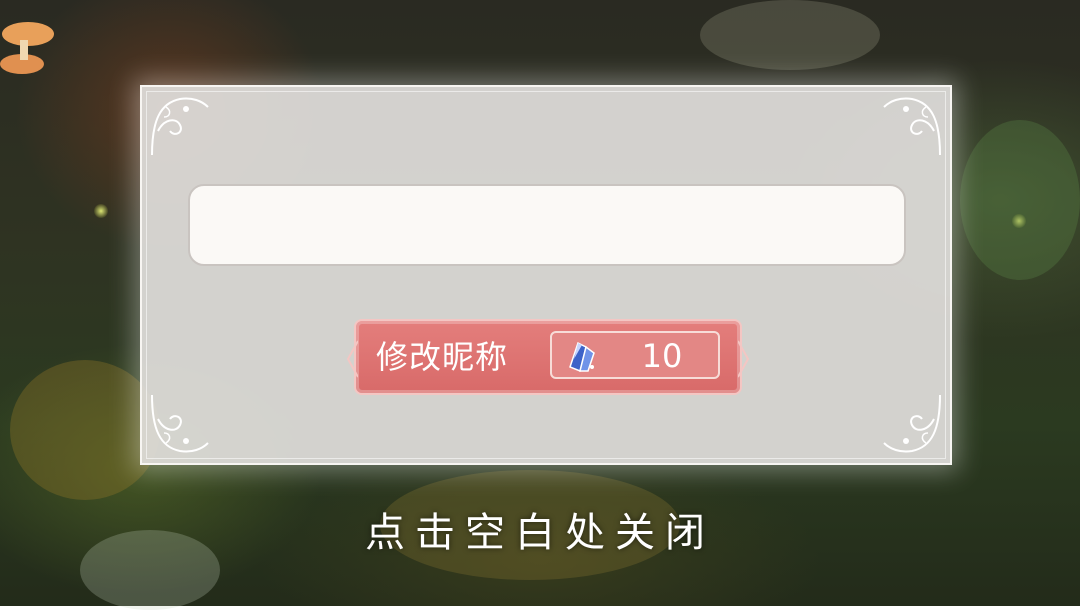 This screenshot has height=610, width=1080. Describe the element at coordinates (548, 357) in the screenshot. I see `rename-nickname-button: 修改昵称 10` at that location.